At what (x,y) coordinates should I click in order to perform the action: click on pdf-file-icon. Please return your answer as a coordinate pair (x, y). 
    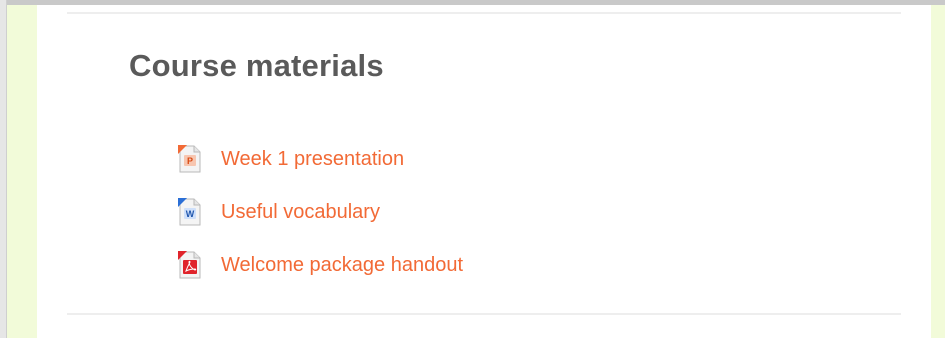
    Looking at the image, I should click on (190, 265).